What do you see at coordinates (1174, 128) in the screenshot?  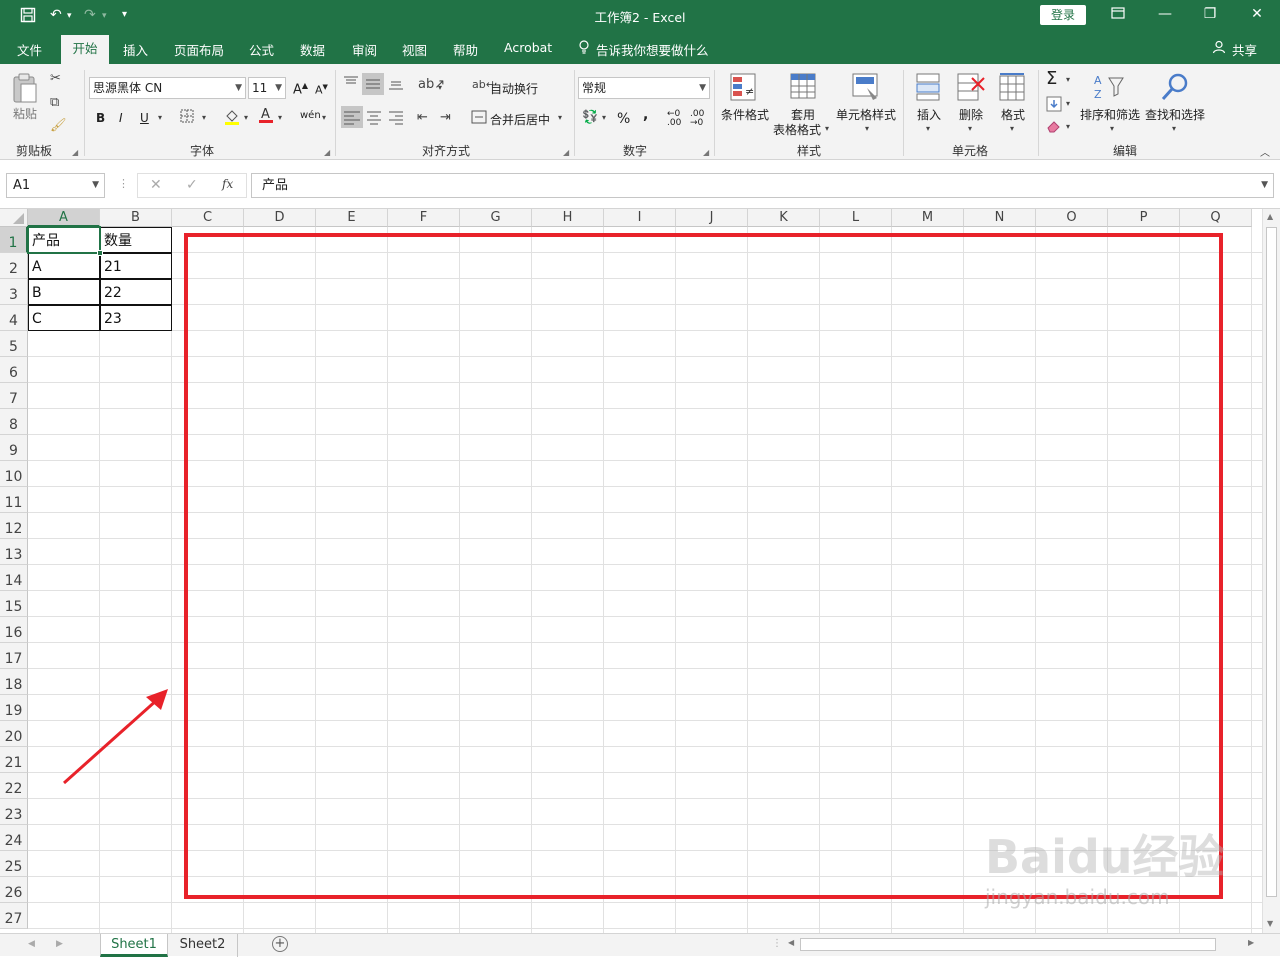 I see `find-select-dropdown-icon: ▾` at bounding box center [1174, 128].